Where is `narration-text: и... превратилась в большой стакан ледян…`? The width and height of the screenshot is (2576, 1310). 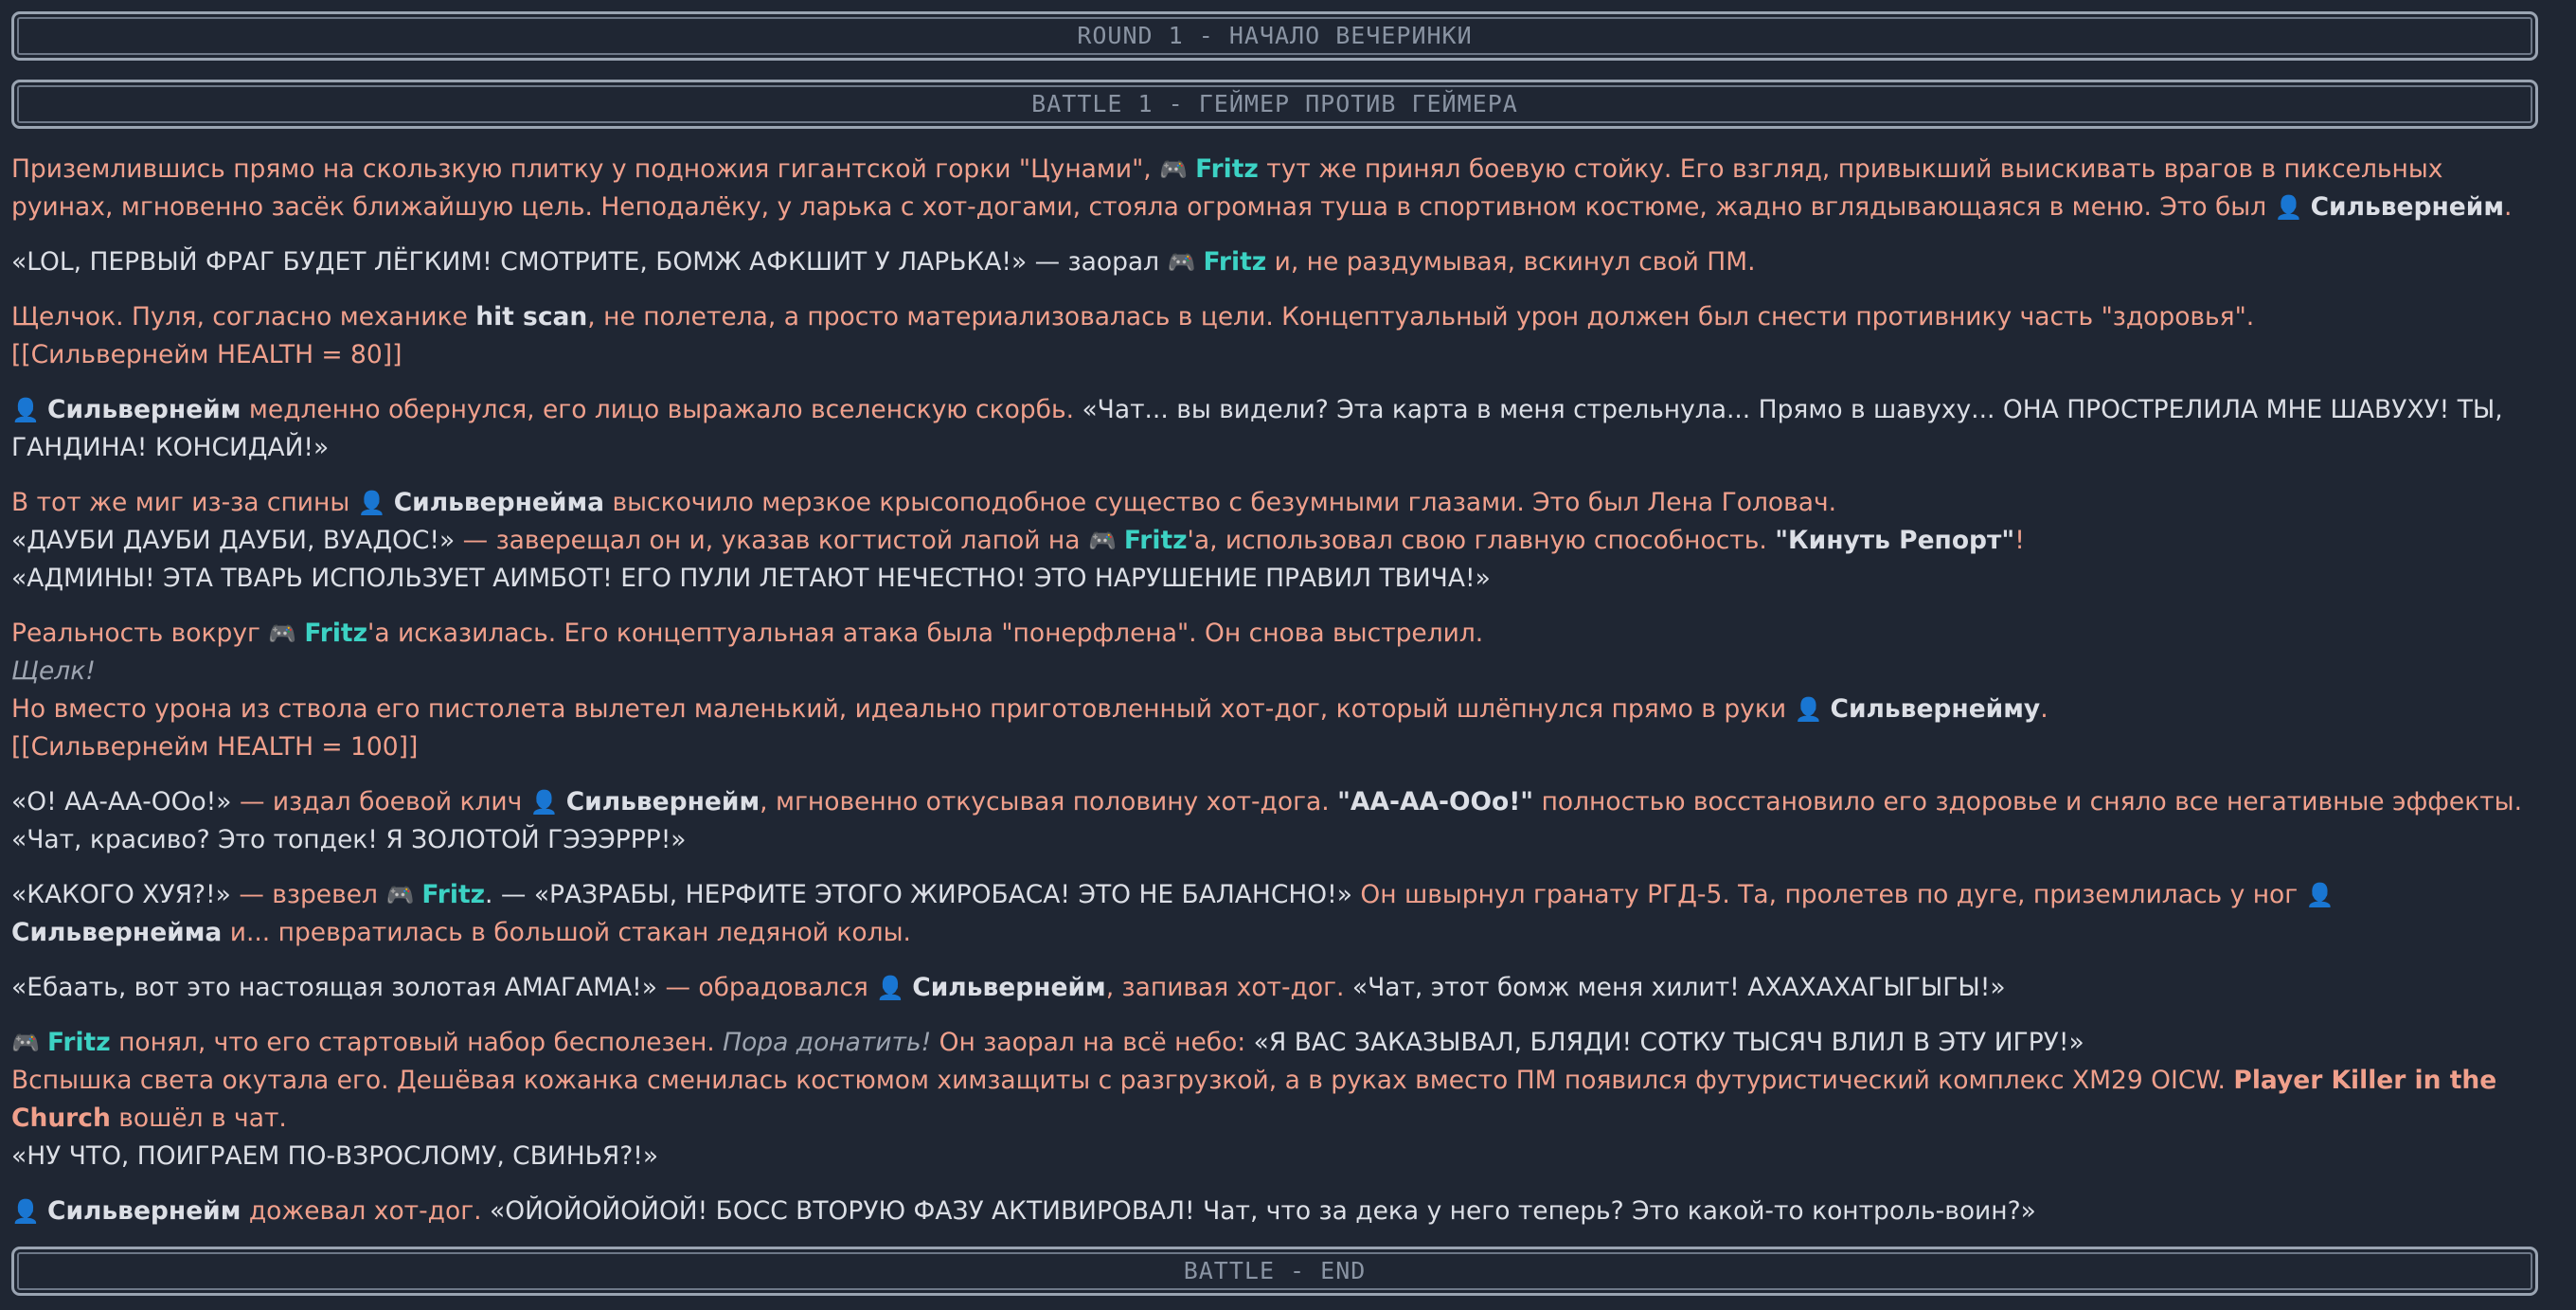
narration-text: и... превратилась в большой стакан ледян… is located at coordinates (570, 932).